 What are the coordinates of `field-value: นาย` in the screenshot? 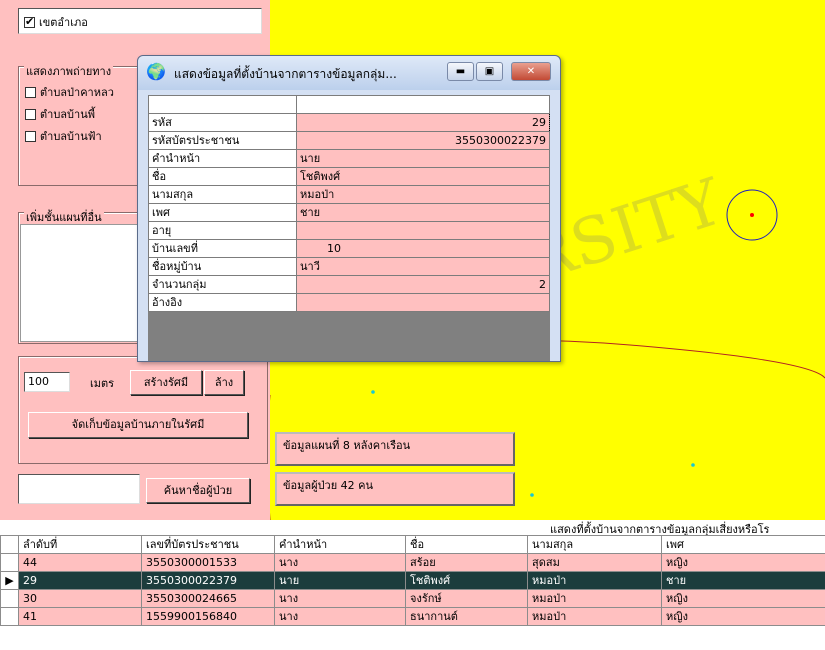 It's located at (423, 158).